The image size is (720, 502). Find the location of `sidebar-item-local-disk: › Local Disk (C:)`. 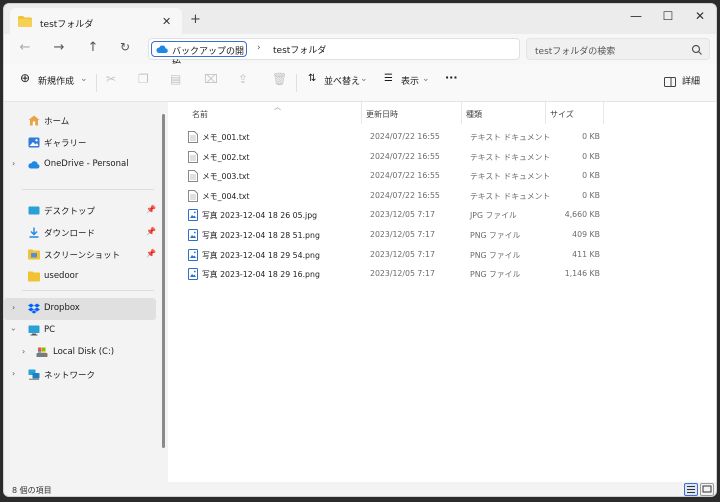

sidebar-item-local-disk: › Local Disk (C:) is located at coordinates (80, 353).